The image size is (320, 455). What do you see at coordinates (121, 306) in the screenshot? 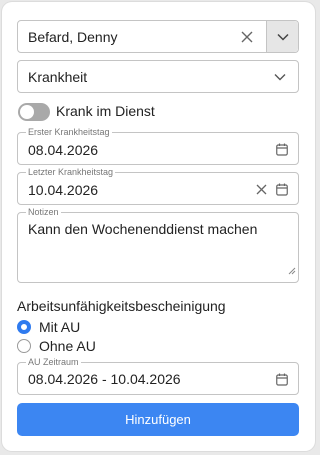
I see `certificate-heading: Arbeitsunfähigkeitsbescheinigung` at bounding box center [121, 306].